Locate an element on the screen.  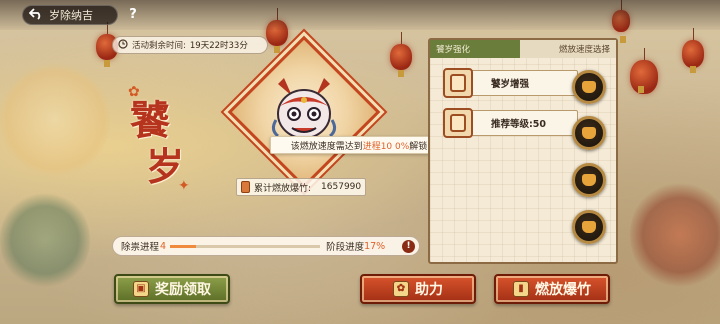
set-off-firecrackers-button: ▮ 燃放爆竹 is located at coordinates (552, 289).